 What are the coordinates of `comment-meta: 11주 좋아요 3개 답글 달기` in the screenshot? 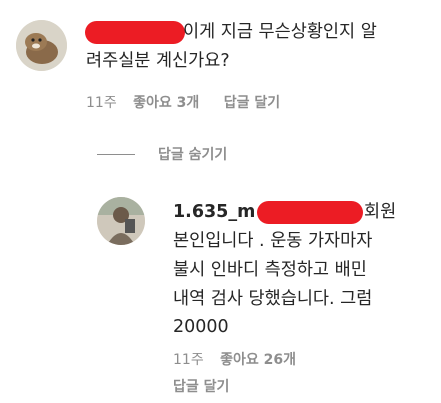 It's located at (183, 102).